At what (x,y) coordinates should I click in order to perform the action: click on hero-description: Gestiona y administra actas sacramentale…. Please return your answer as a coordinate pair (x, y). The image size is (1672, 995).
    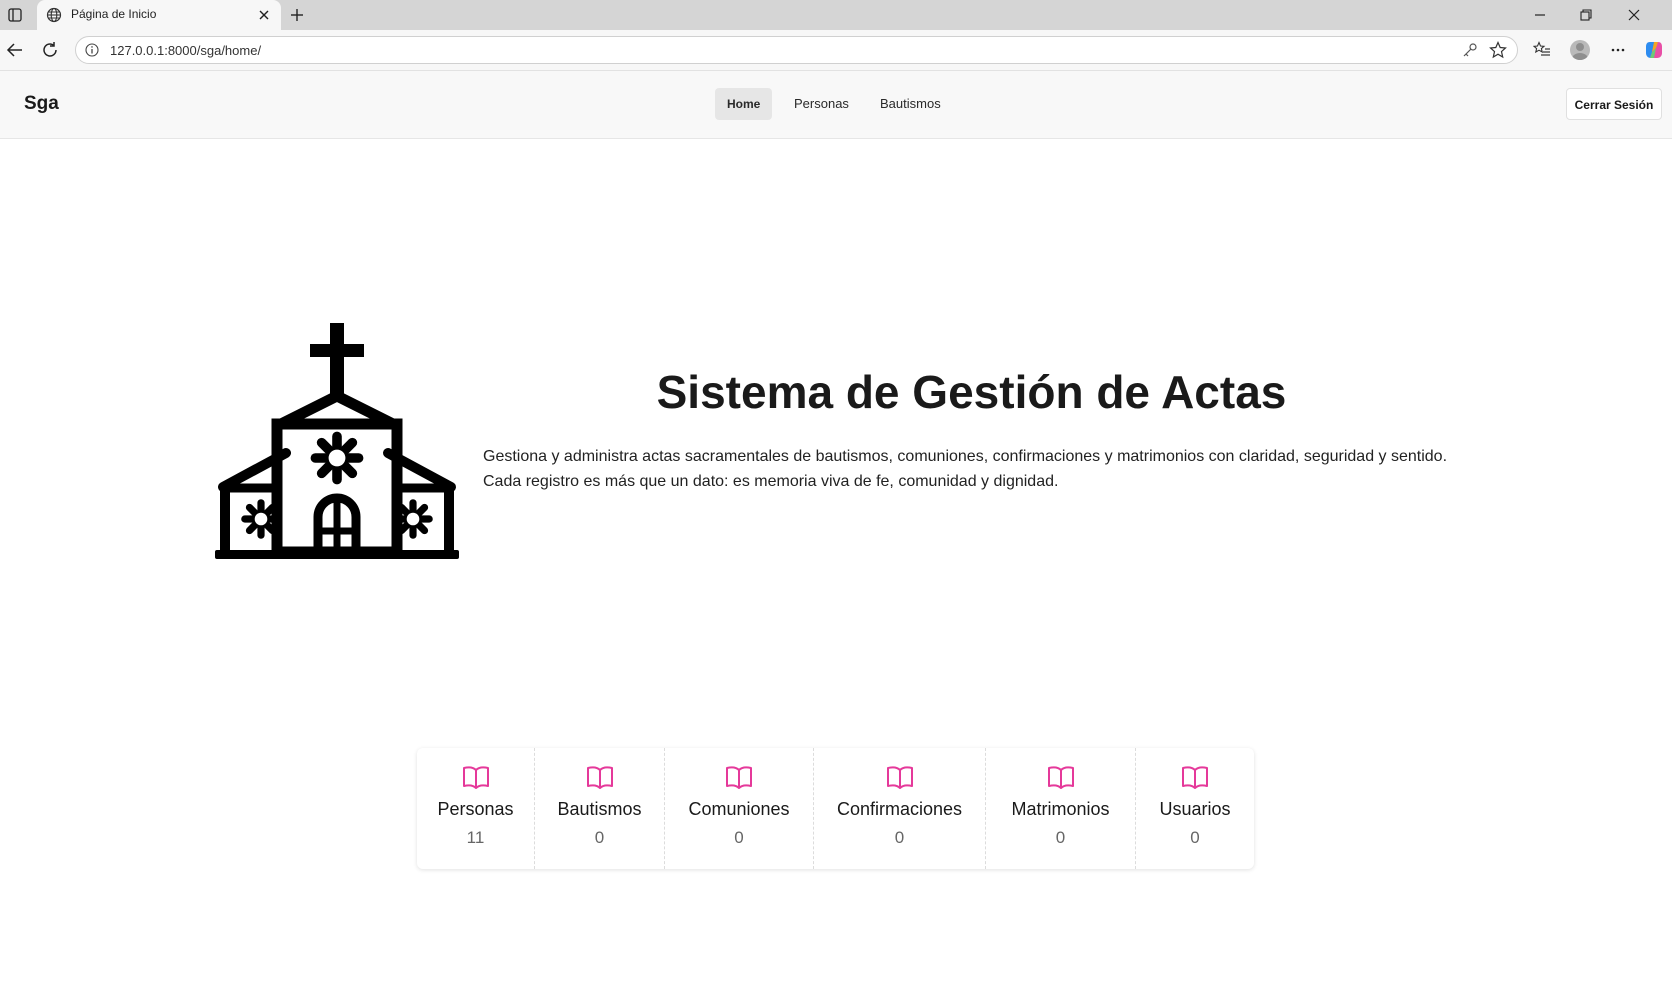
    Looking at the image, I should click on (983, 469).